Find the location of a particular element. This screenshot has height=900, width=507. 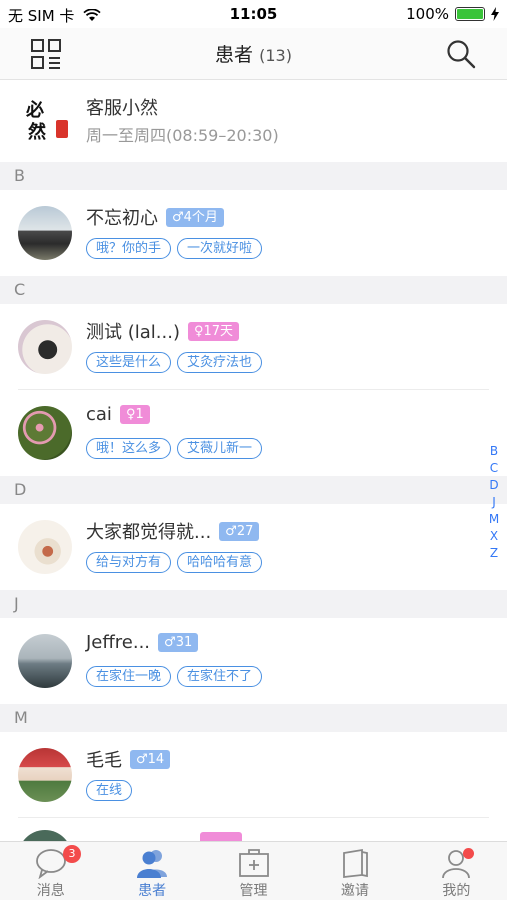

nav-bar: 患者 (13) is located at coordinates (253, 54).